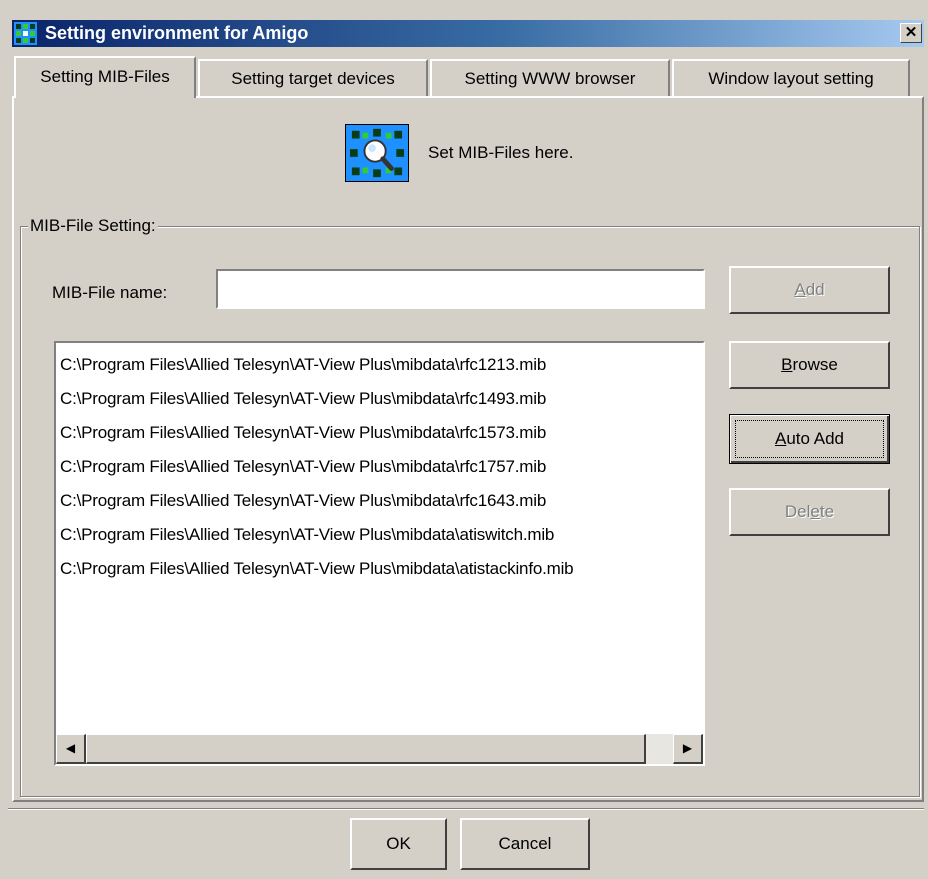  Describe the element at coordinates (501, 152) in the screenshot. I see `banner-text: Set MIB-Files here.` at that location.